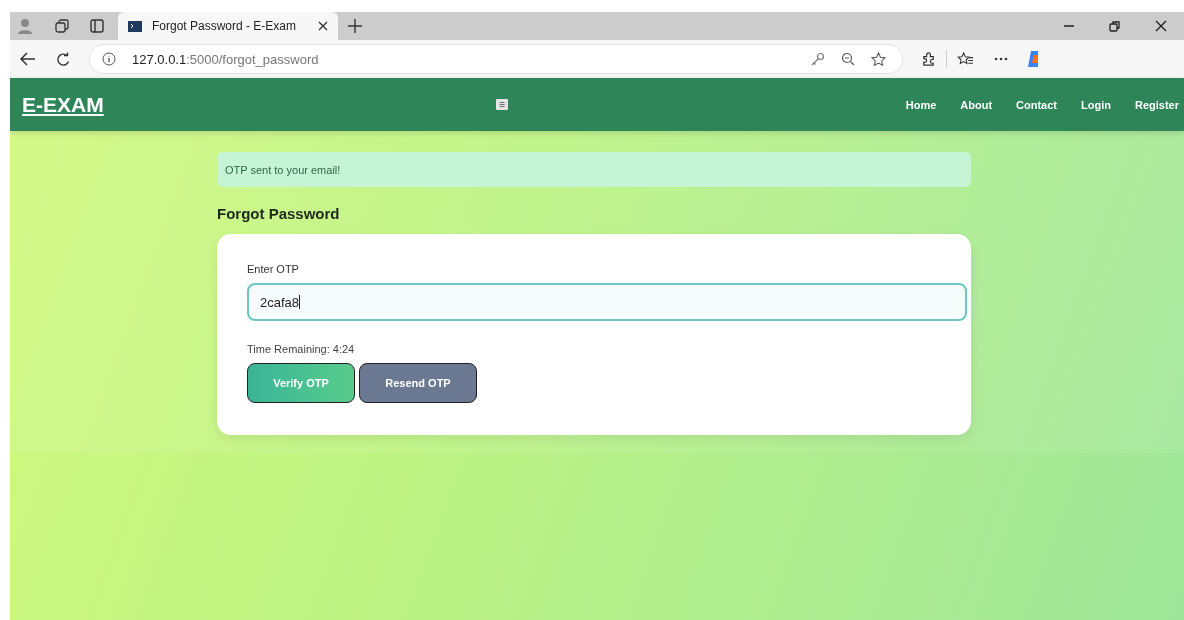 The image size is (1184, 620). I want to click on star-icon, so click(878, 59).